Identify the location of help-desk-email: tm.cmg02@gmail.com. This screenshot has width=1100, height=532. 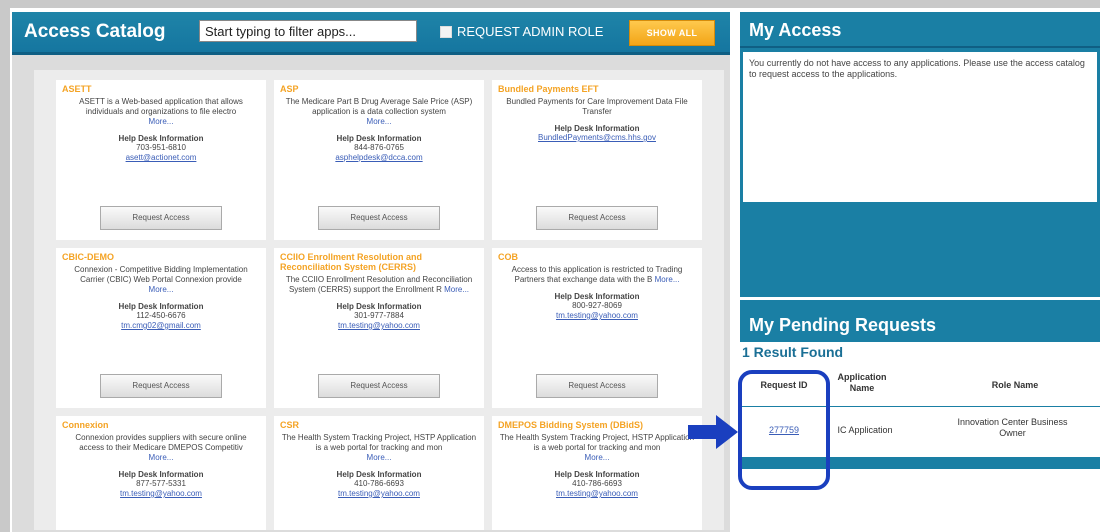
(161, 326).